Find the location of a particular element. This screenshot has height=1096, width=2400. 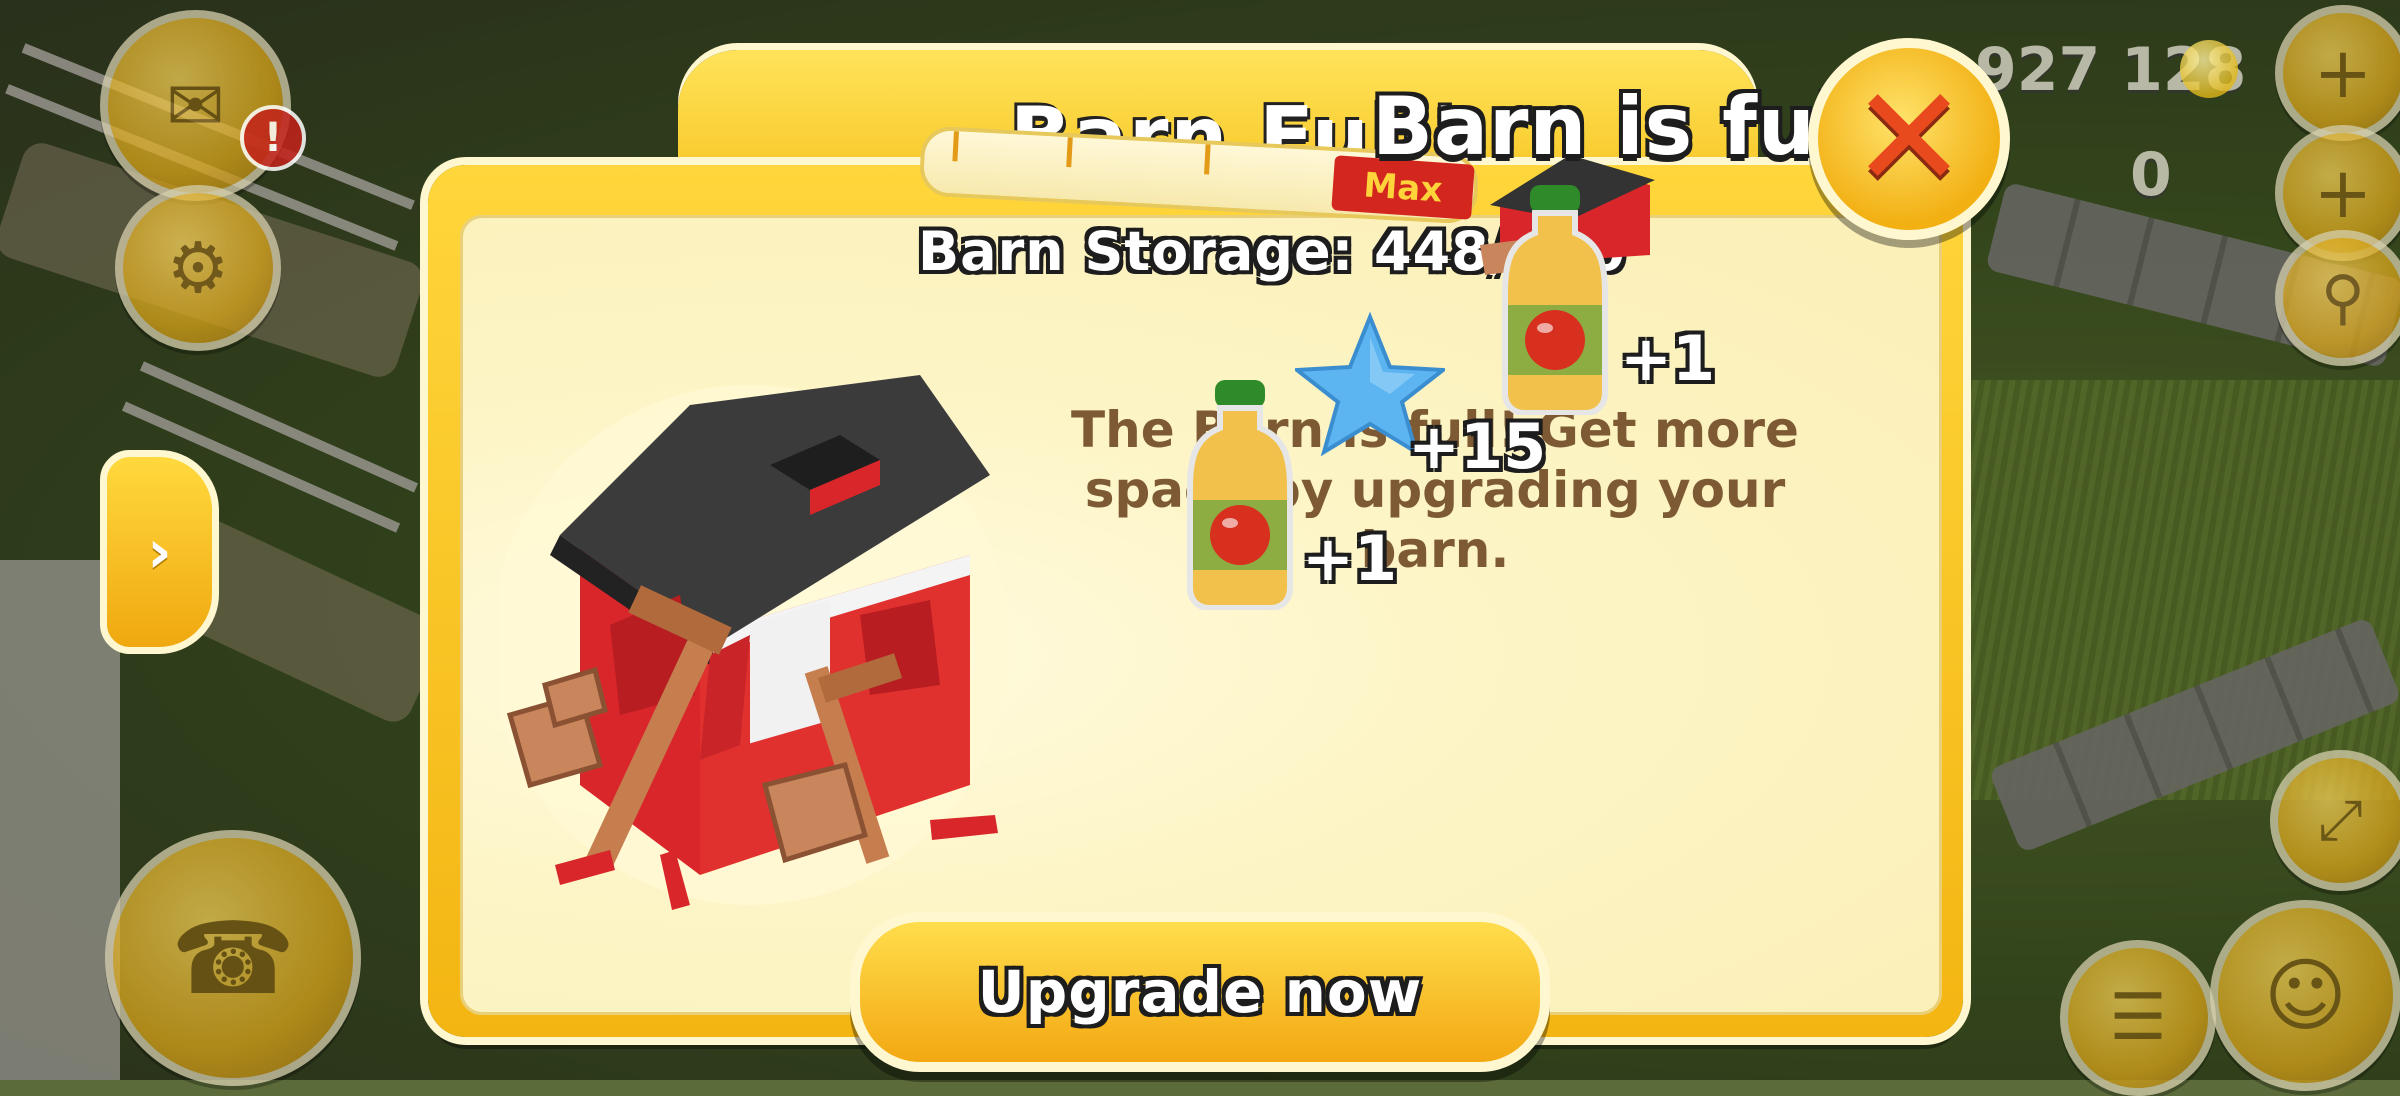

shop-button: ☎ is located at coordinates (233, 958).